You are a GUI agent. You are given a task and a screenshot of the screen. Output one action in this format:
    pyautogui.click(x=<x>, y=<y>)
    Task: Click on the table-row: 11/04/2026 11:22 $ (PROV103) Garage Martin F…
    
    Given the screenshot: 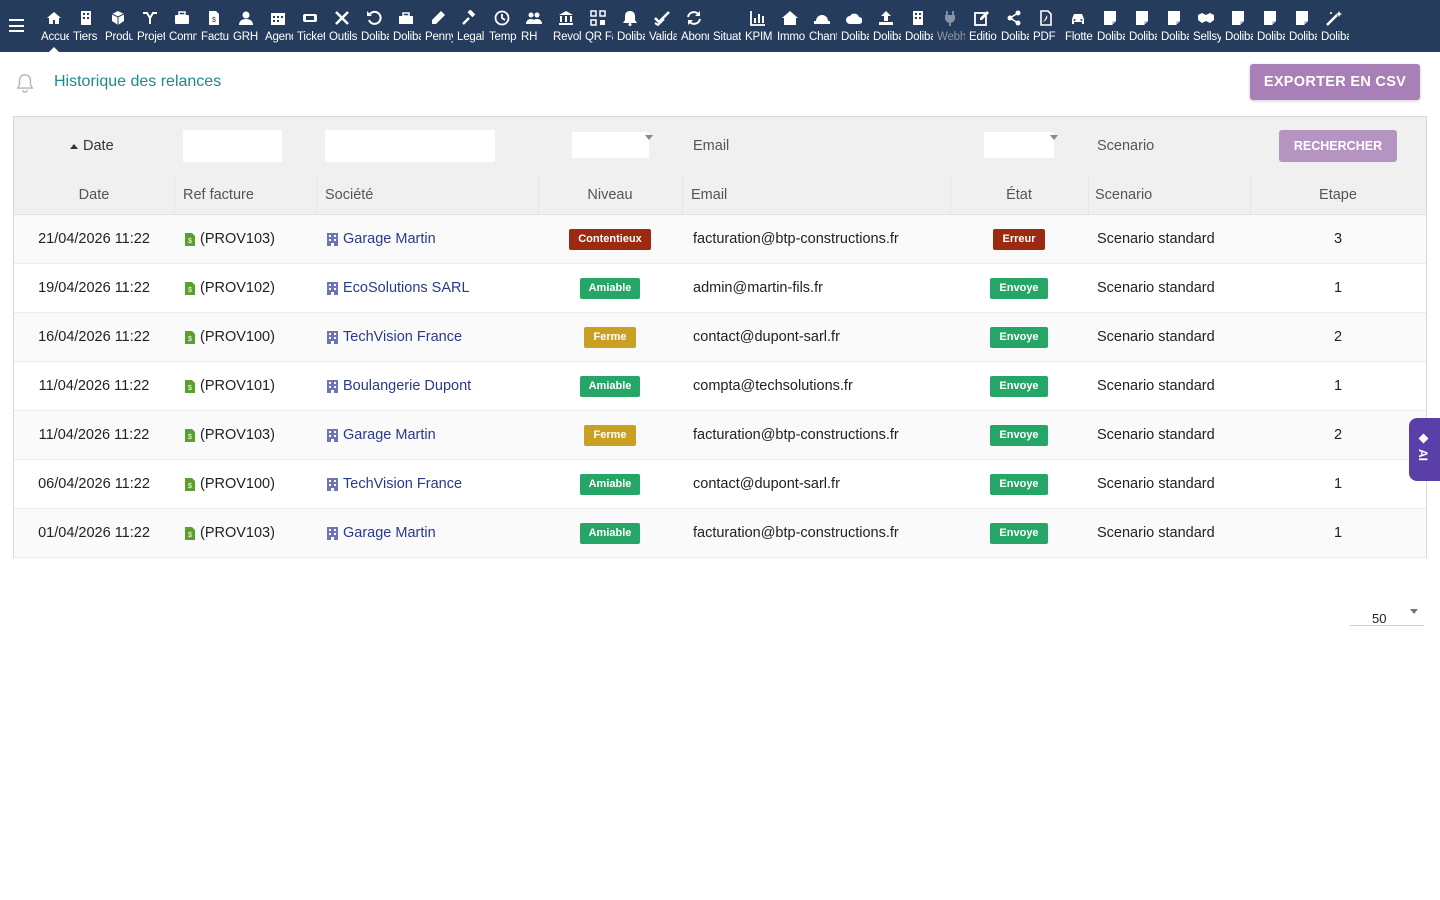 What is the action you would take?
    pyautogui.click(x=720, y=435)
    